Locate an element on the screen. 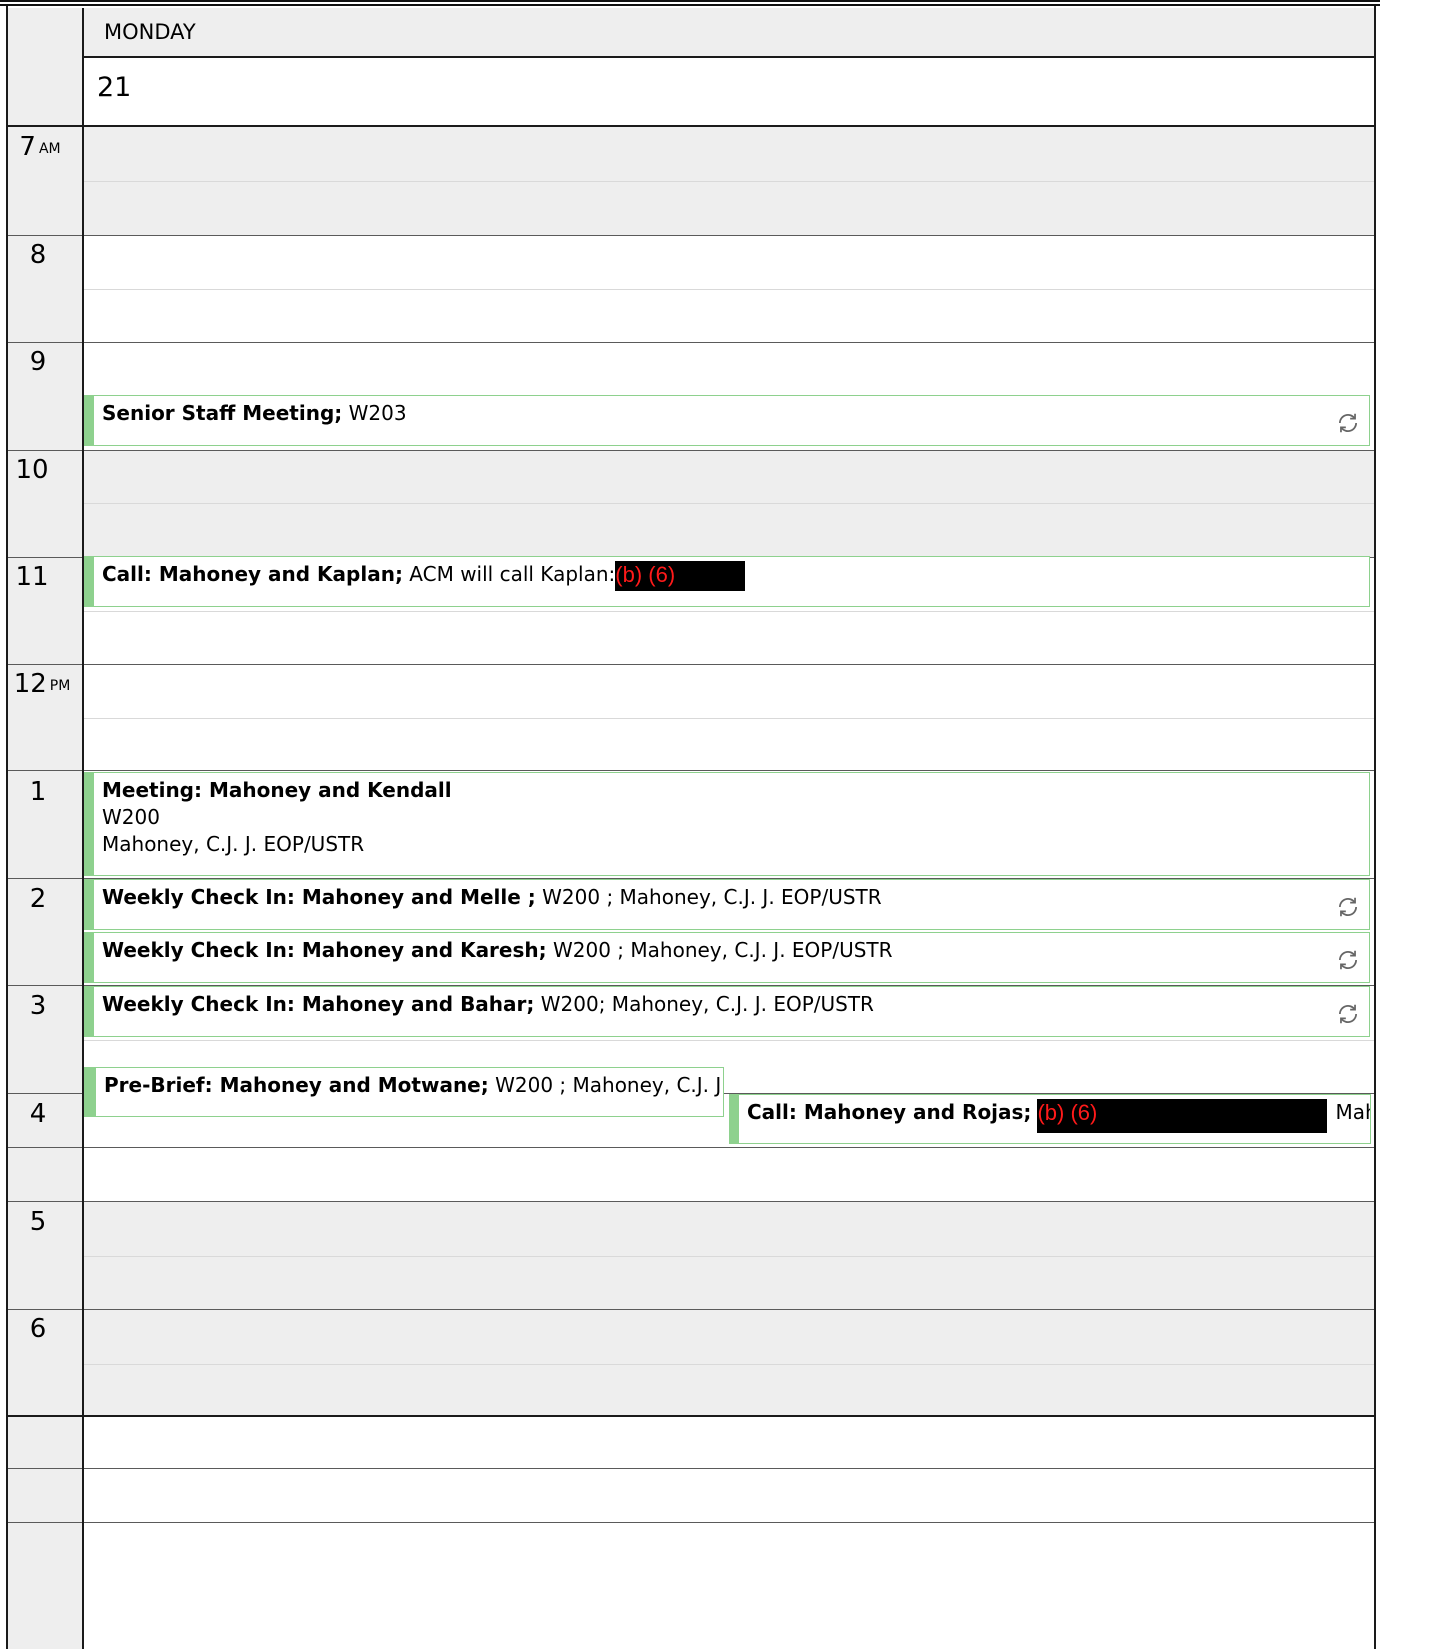 Image resolution: width=1452 pixels, height=1649 pixels. hour-label-9: 9 is located at coordinates (38, 362).